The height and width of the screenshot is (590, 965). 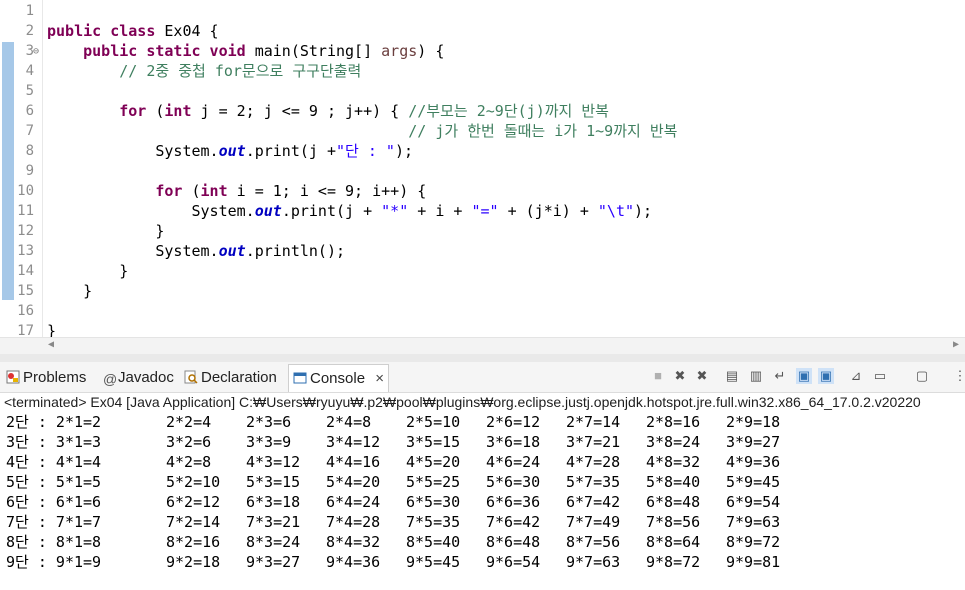 What do you see at coordinates (753, 482) in the screenshot?
I see `console-cell: 5*9=45` at bounding box center [753, 482].